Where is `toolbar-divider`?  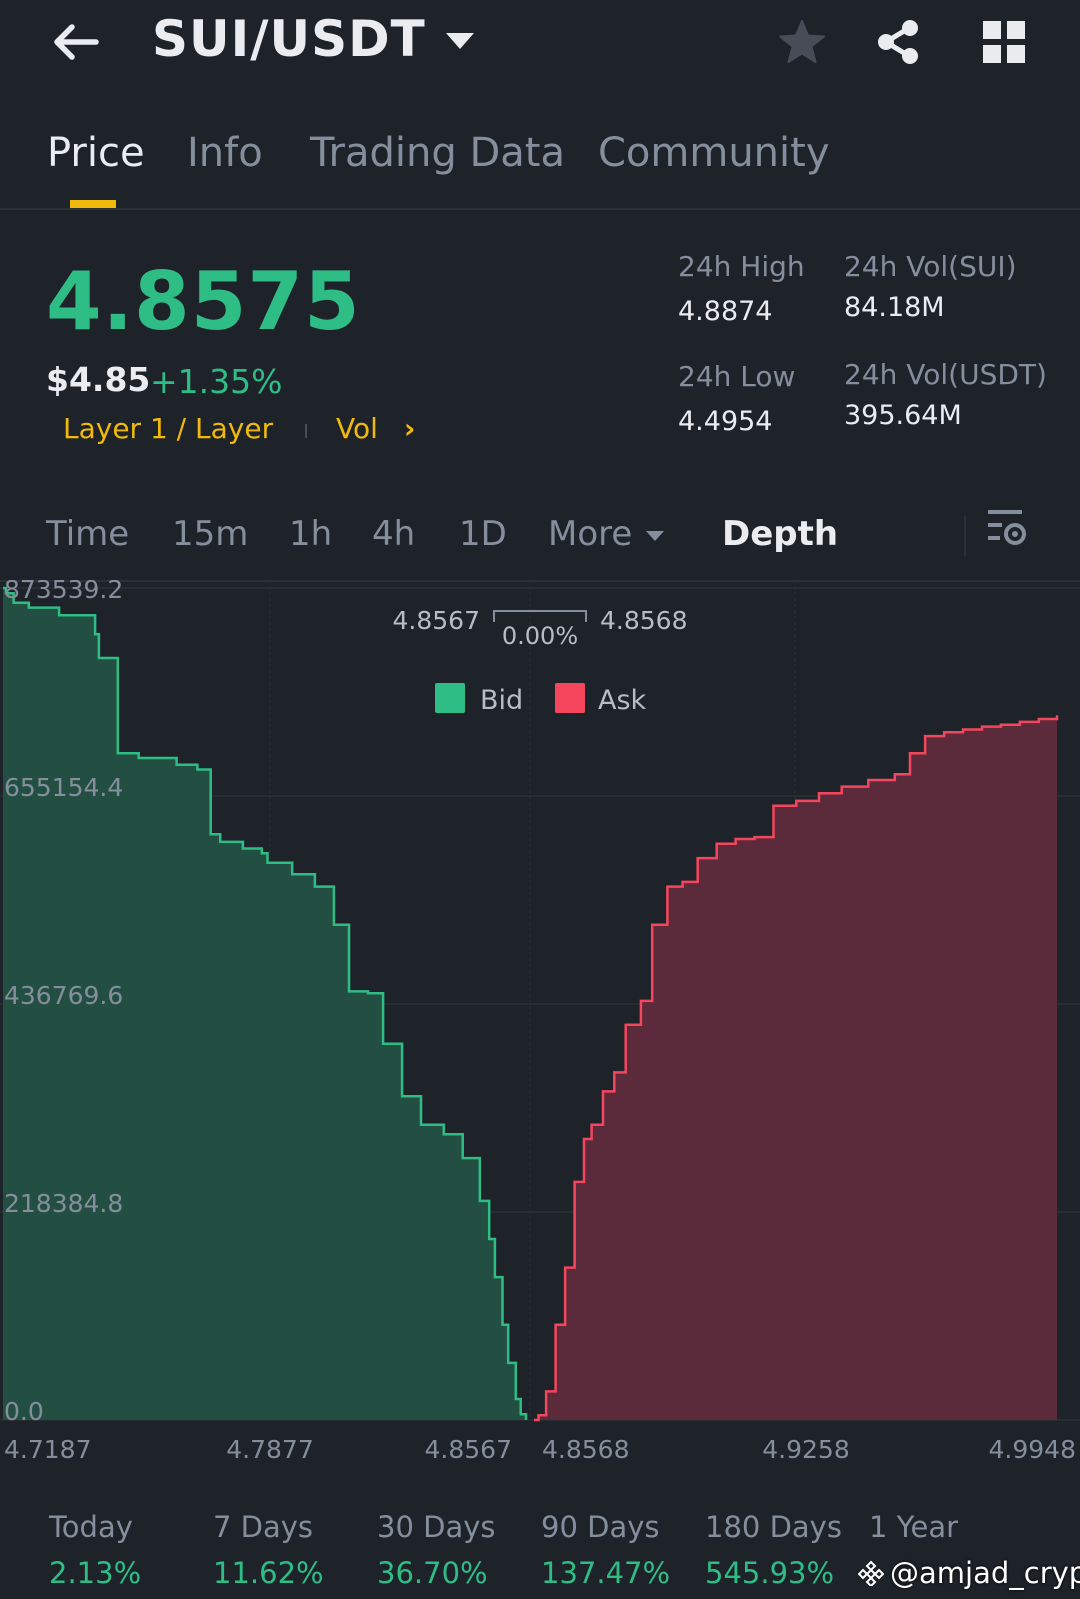 toolbar-divider is located at coordinates (965, 536).